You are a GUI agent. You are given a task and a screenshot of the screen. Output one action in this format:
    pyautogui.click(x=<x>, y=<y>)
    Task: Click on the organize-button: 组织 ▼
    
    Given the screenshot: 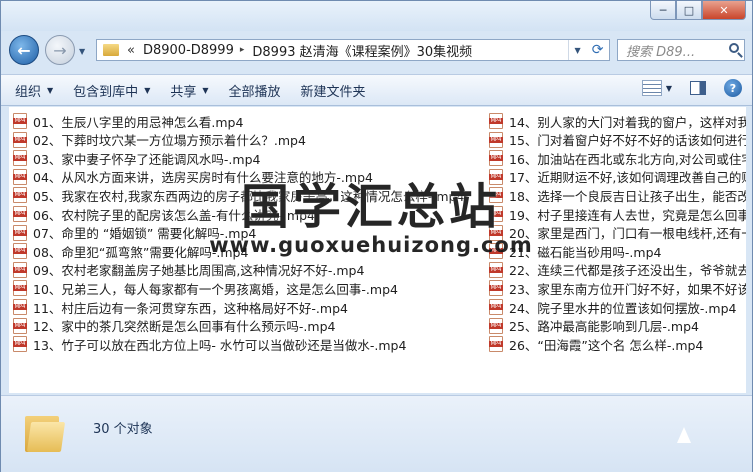 What is the action you would take?
    pyautogui.click(x=34, y=90)
    